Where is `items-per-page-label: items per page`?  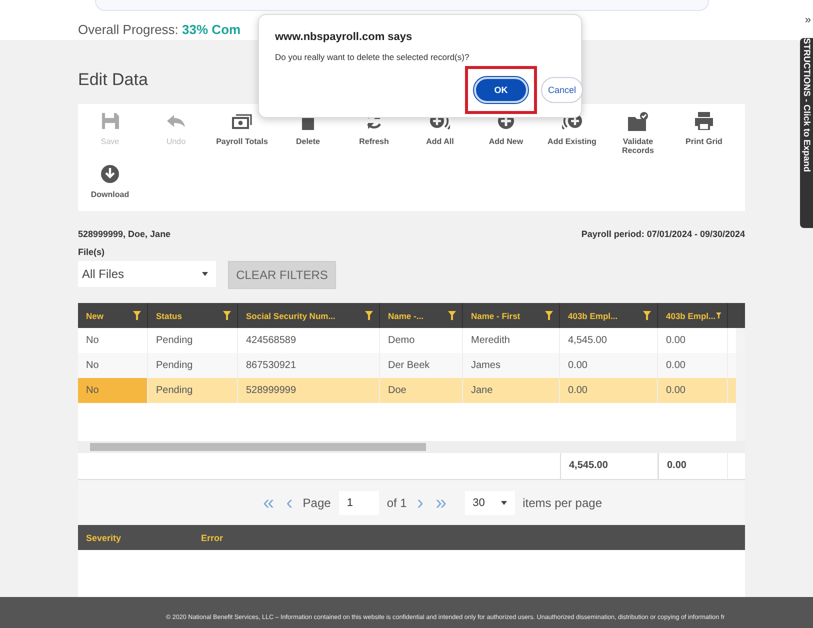
items-per-page-label: items per page is located at coordinates (562, 503).